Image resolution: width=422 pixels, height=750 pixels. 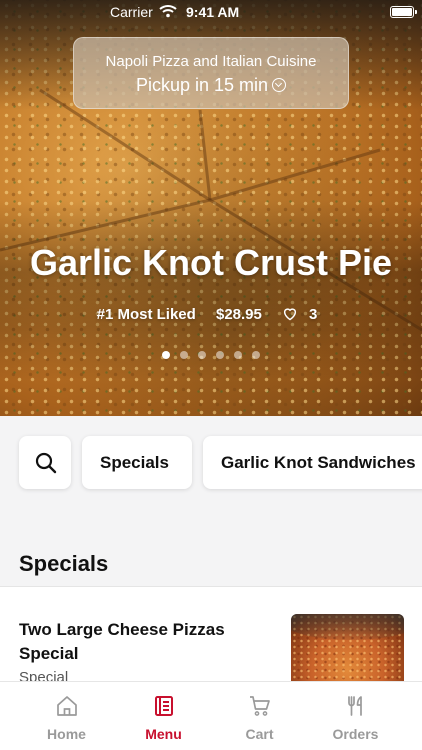 I want to click on category-chip-garlic-knot-sandwiches: Garlic Knot Sandwiches, so click(x=312, y=462).